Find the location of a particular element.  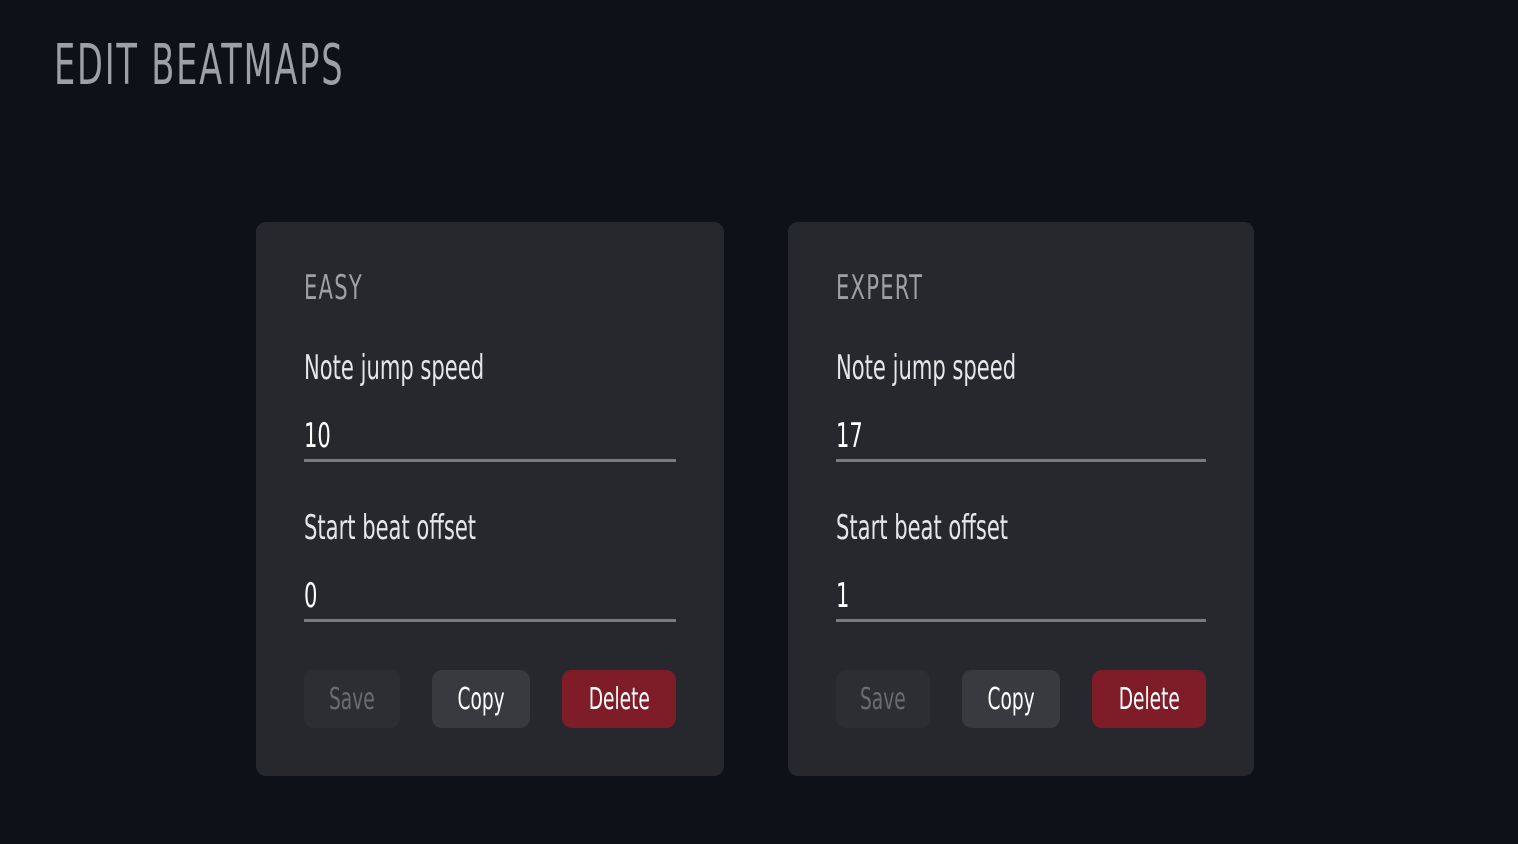

note-jump-speed-input: 17 is located at coordinates (1021, 438).